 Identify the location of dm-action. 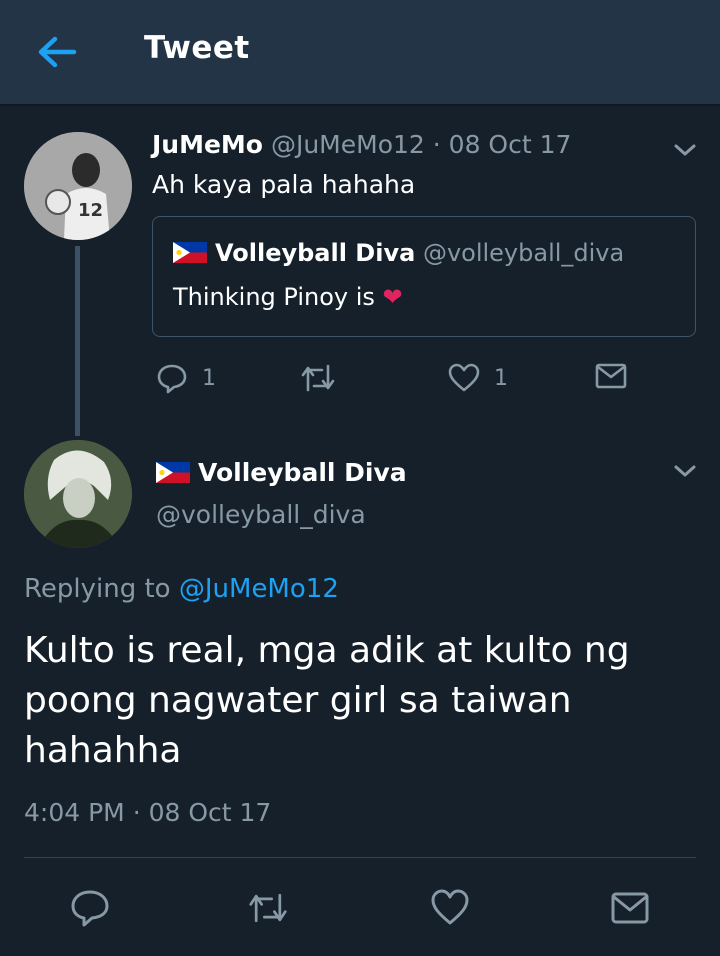
(611, 376).